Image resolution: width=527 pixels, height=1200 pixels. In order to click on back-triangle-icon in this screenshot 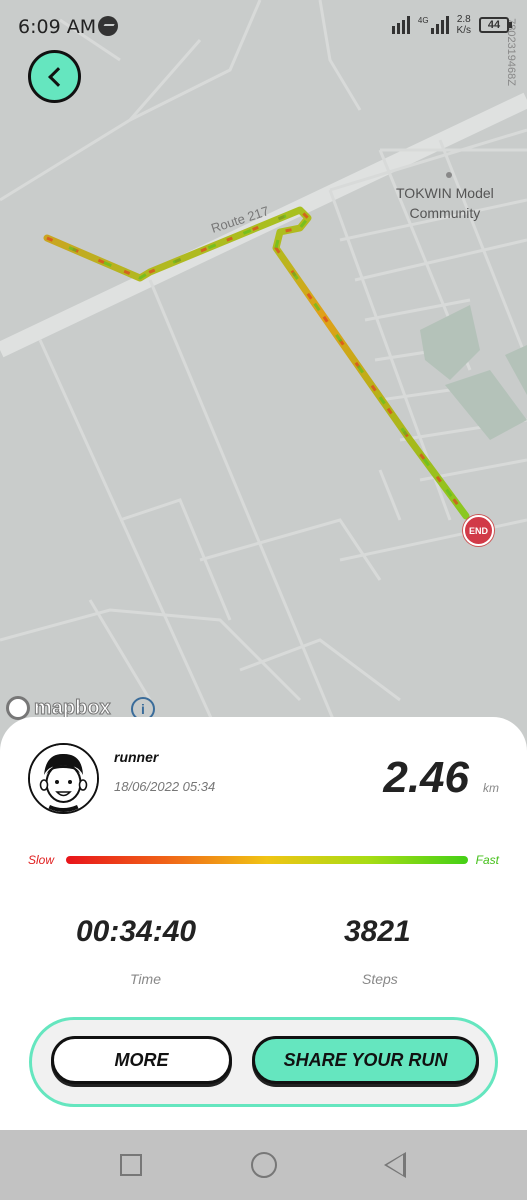, I will do `click(395, 1165)`.